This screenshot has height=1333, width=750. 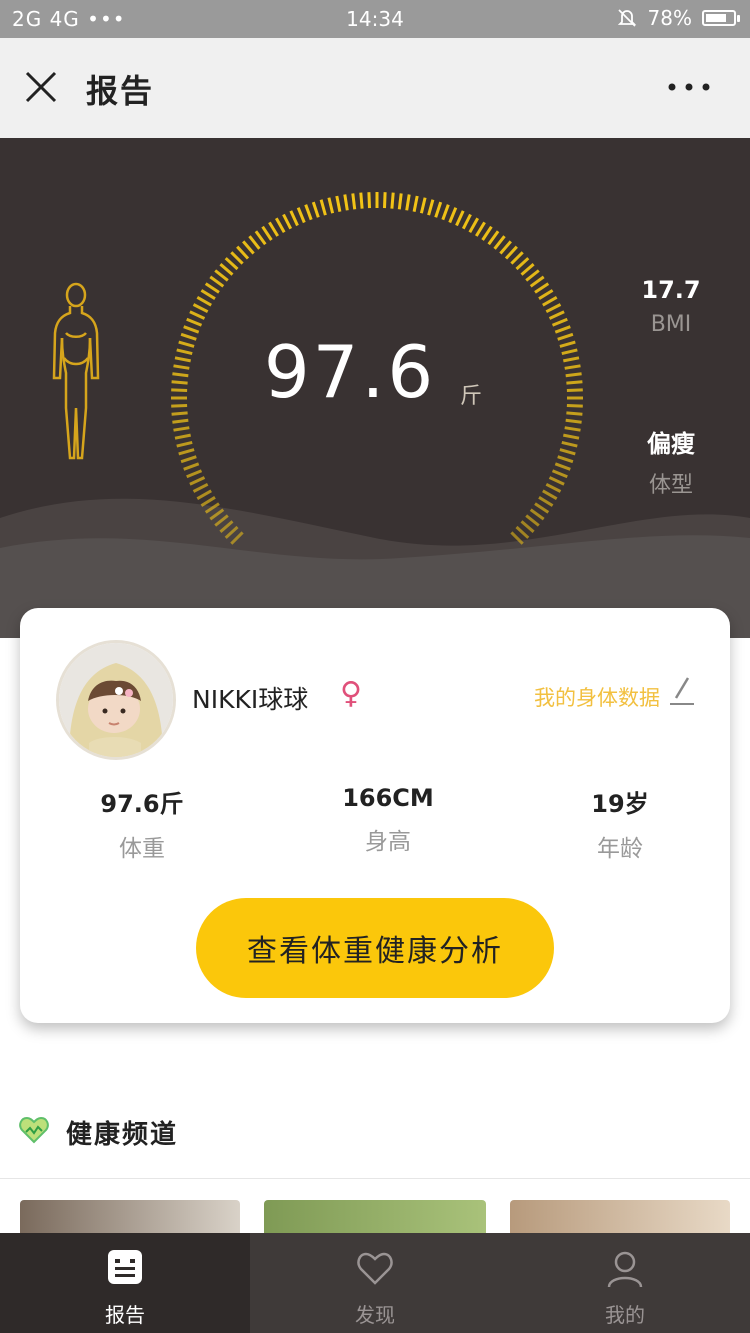 What do you see at coordinates (125, 1283) in the screenshot?
I see `tab-report: 报告` at bounding box center [125, 1283].